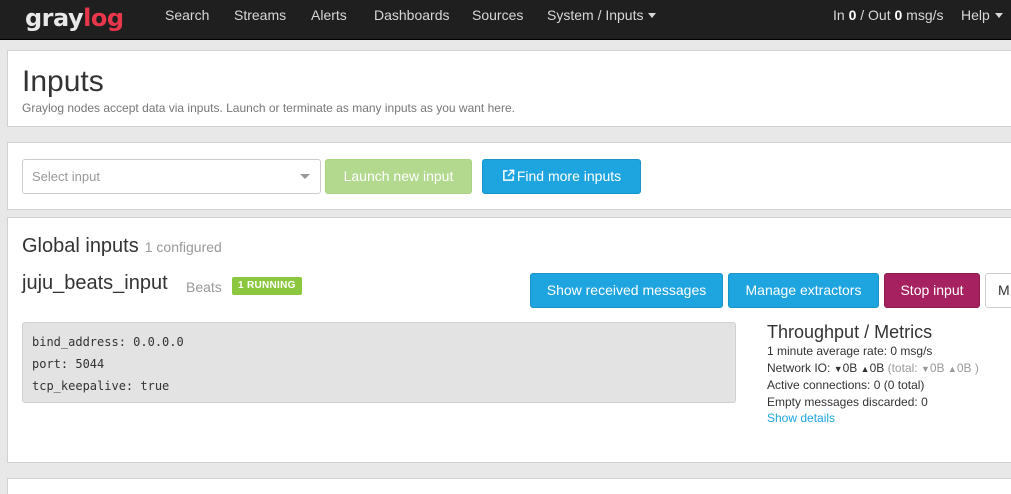 Image resolution: width=1011 pixels, height=494 pixels. I want to click on network-total-close: ), so click(975, 368).